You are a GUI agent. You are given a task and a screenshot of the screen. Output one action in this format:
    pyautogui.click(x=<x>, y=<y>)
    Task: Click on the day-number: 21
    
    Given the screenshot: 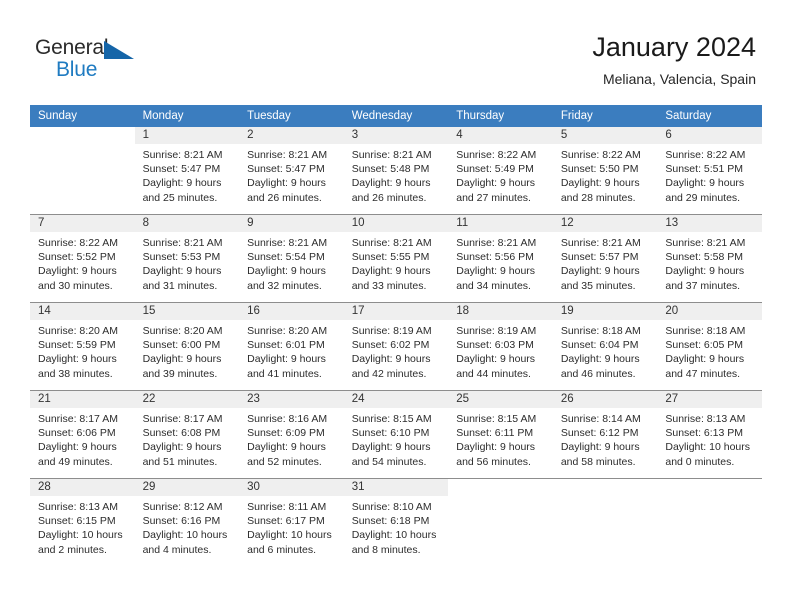 What is the action you would take?
    pyautogui.click(x=82, y=399)
    